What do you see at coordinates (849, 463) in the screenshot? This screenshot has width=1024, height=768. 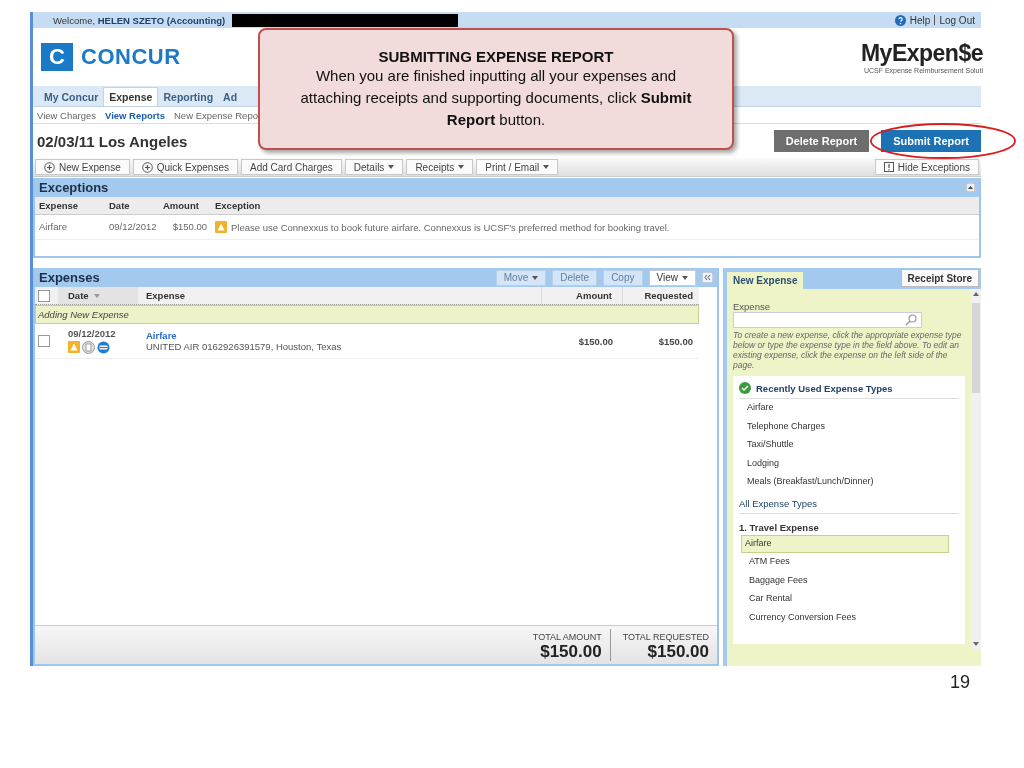 I see `expense-type-item: Lodging` at bounding box center [849, 463].